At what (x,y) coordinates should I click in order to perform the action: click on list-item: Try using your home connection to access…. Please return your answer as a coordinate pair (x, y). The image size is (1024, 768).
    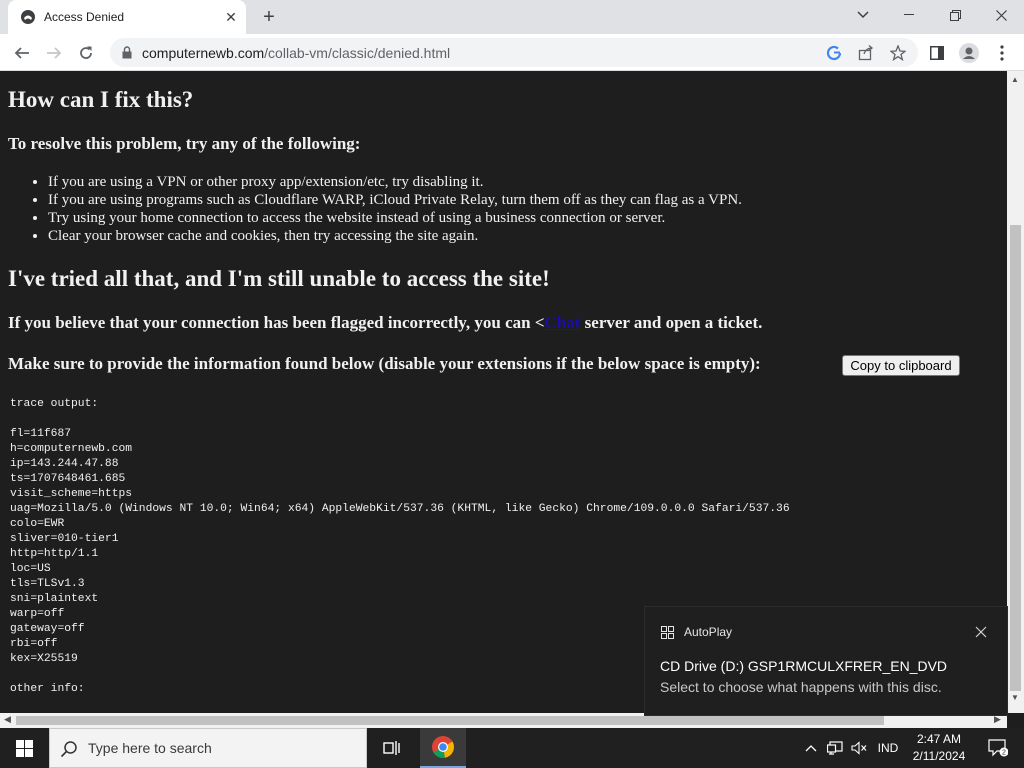
    Looking at the image, I should click on (395, 218).